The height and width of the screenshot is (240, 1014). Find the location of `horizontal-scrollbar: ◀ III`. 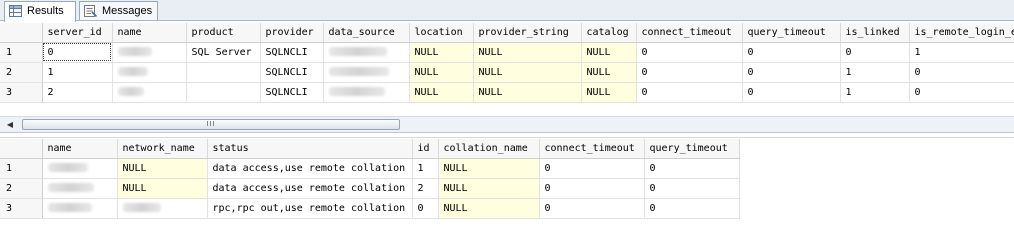

horizontal-scrollbar: ◀ III is located at coordinates (507, 124).